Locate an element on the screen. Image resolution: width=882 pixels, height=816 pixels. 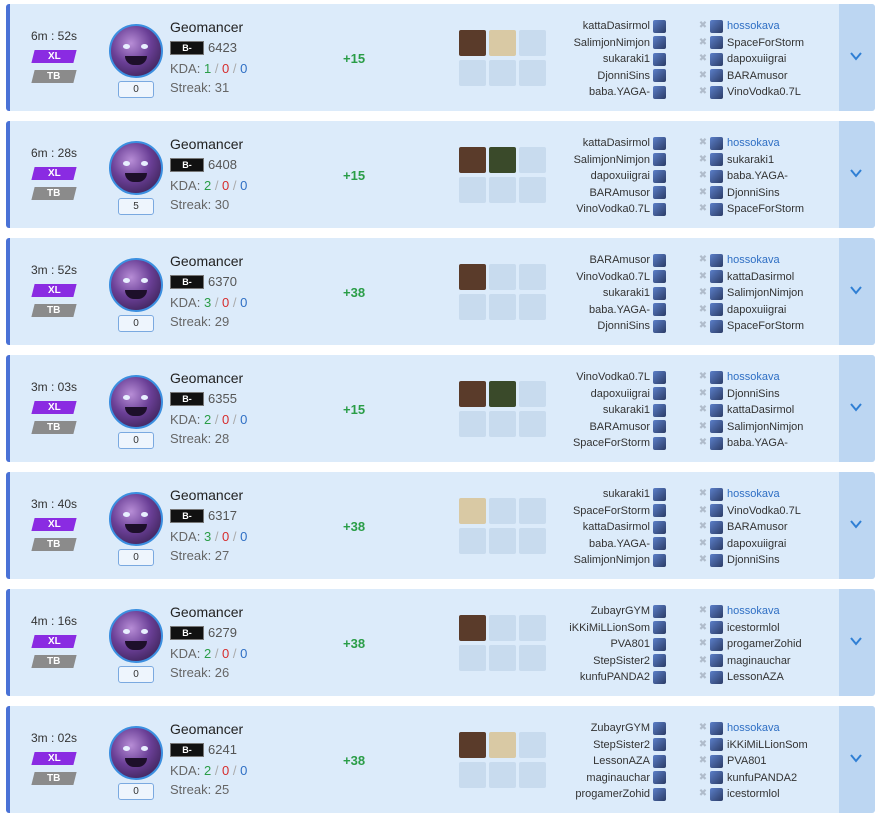
team-right-player: progamerZohid is located at coordinates (756, 644).